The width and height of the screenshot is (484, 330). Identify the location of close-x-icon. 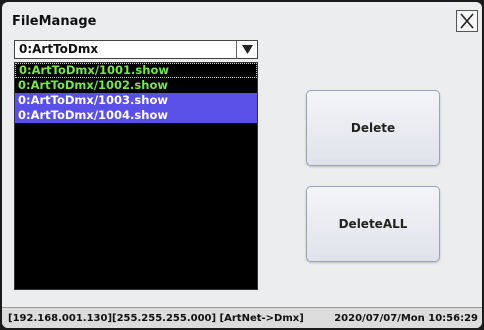
(467, 21).